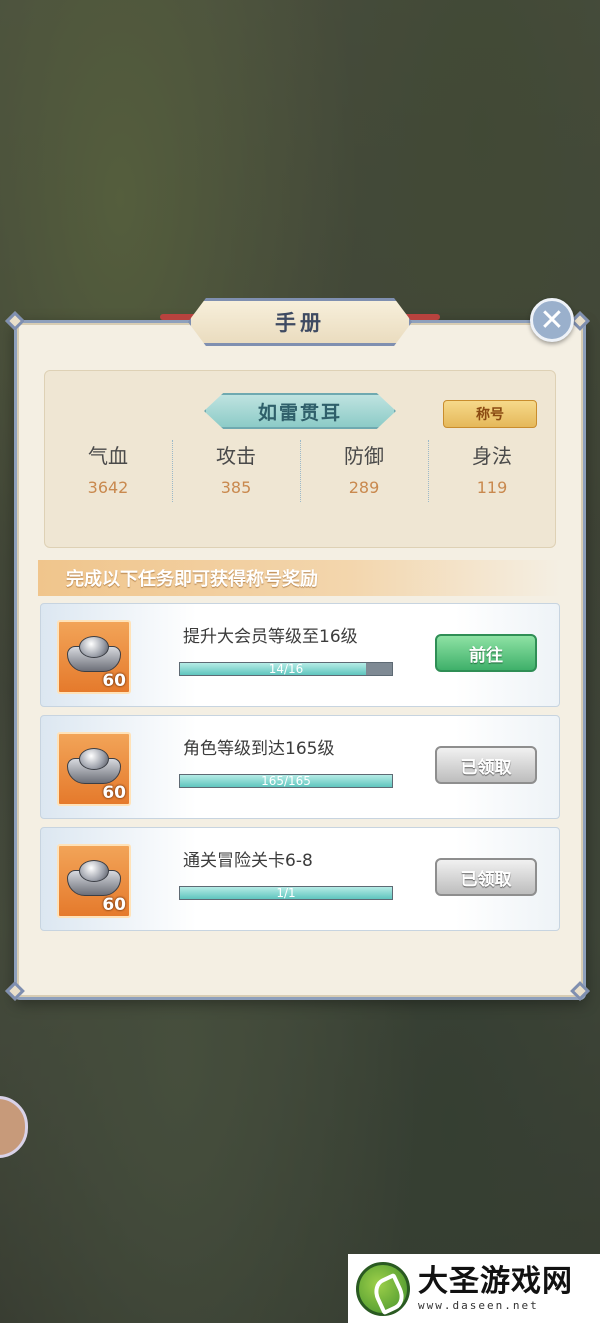  What do you see at coordinates (192, 579) in the screenshot?
I see `task-header-text: 完成以下任务即可获得称号奖励` at bounding box center [192, 579].